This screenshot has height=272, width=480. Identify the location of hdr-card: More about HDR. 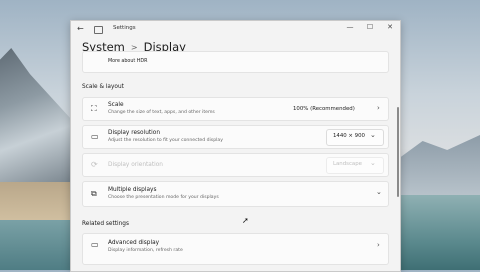
(235, 62).